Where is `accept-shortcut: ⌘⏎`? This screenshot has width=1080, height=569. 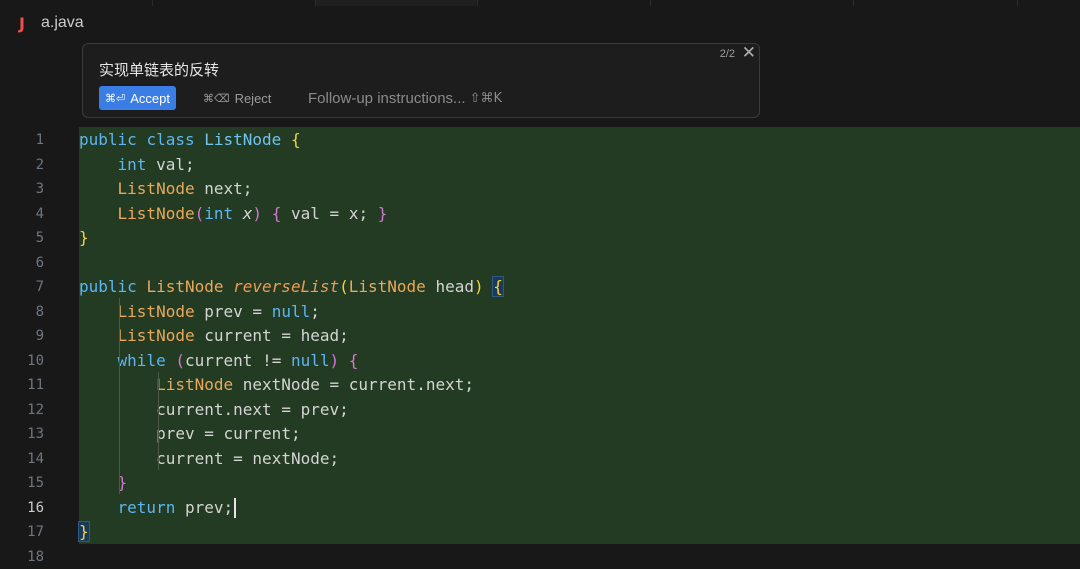 accept-shortcut: ⌘⏎ is located at coordinates (115, 98).